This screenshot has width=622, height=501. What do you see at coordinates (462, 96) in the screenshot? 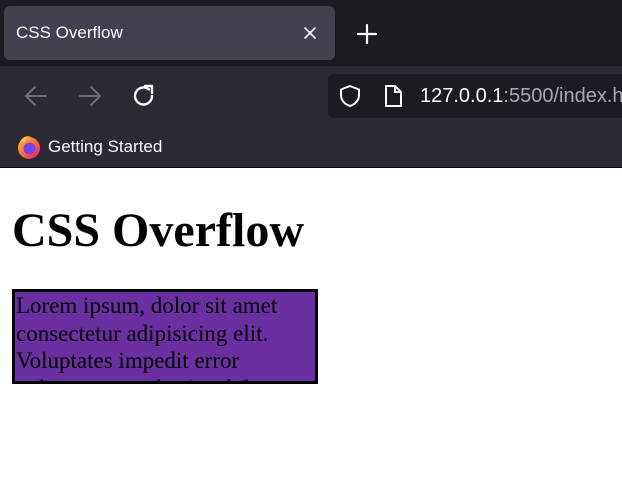
I see `url-host: 127.0.0.1` at bounding box center [462, 96].